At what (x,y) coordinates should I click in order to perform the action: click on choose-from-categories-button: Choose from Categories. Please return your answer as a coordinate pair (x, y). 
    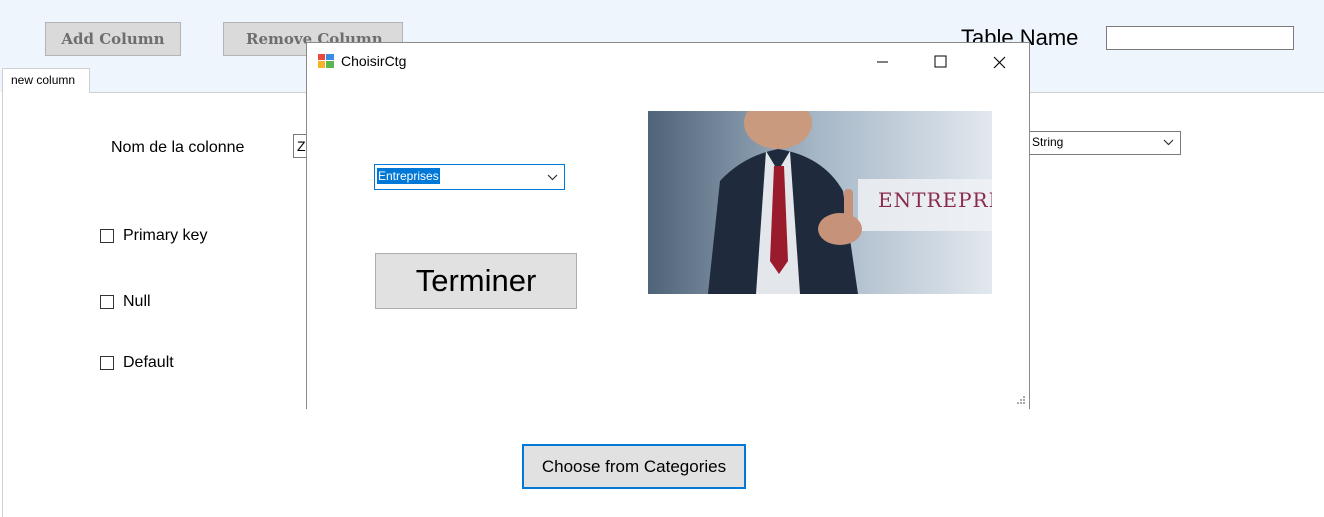
    Looking at the image, I should click on (634, 466).